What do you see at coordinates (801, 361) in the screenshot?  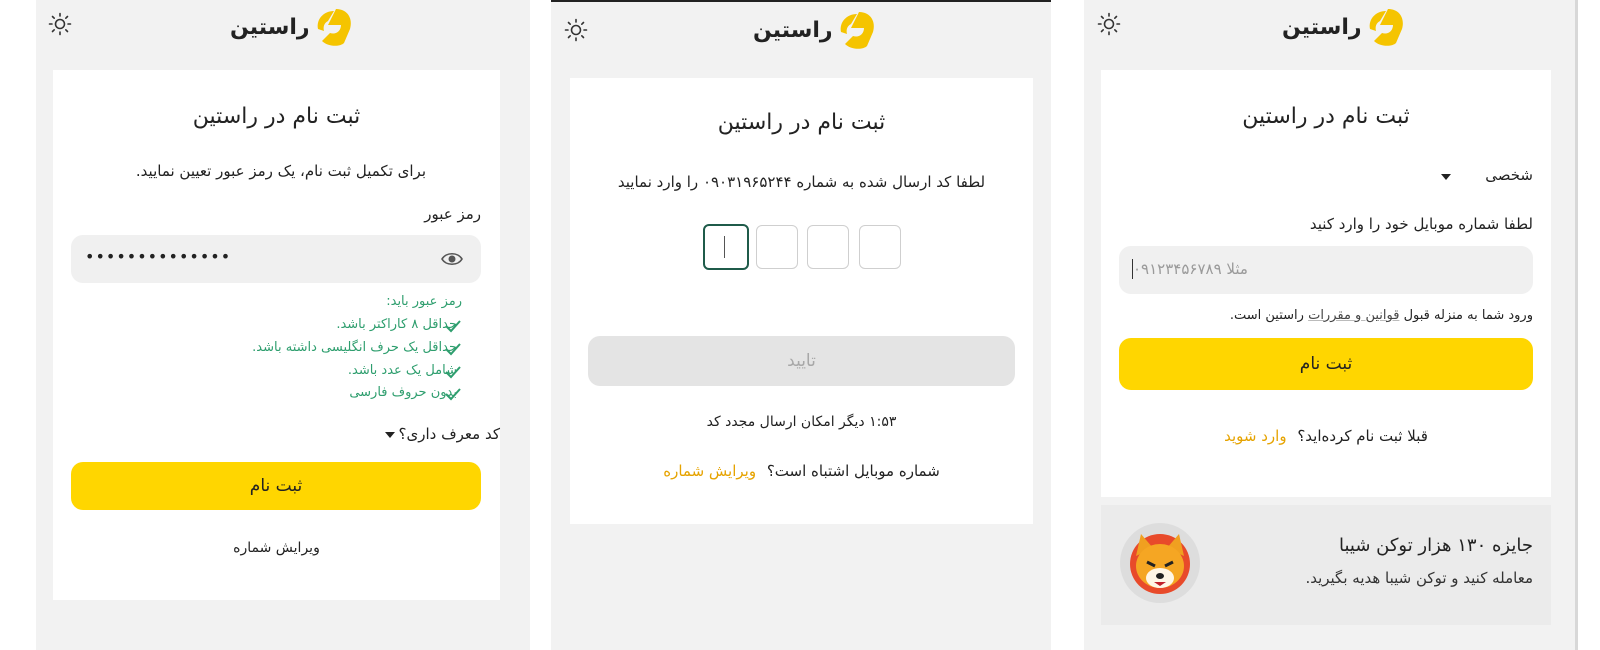 I see `confirm-button: تایید` at bounding box center [801, 361].